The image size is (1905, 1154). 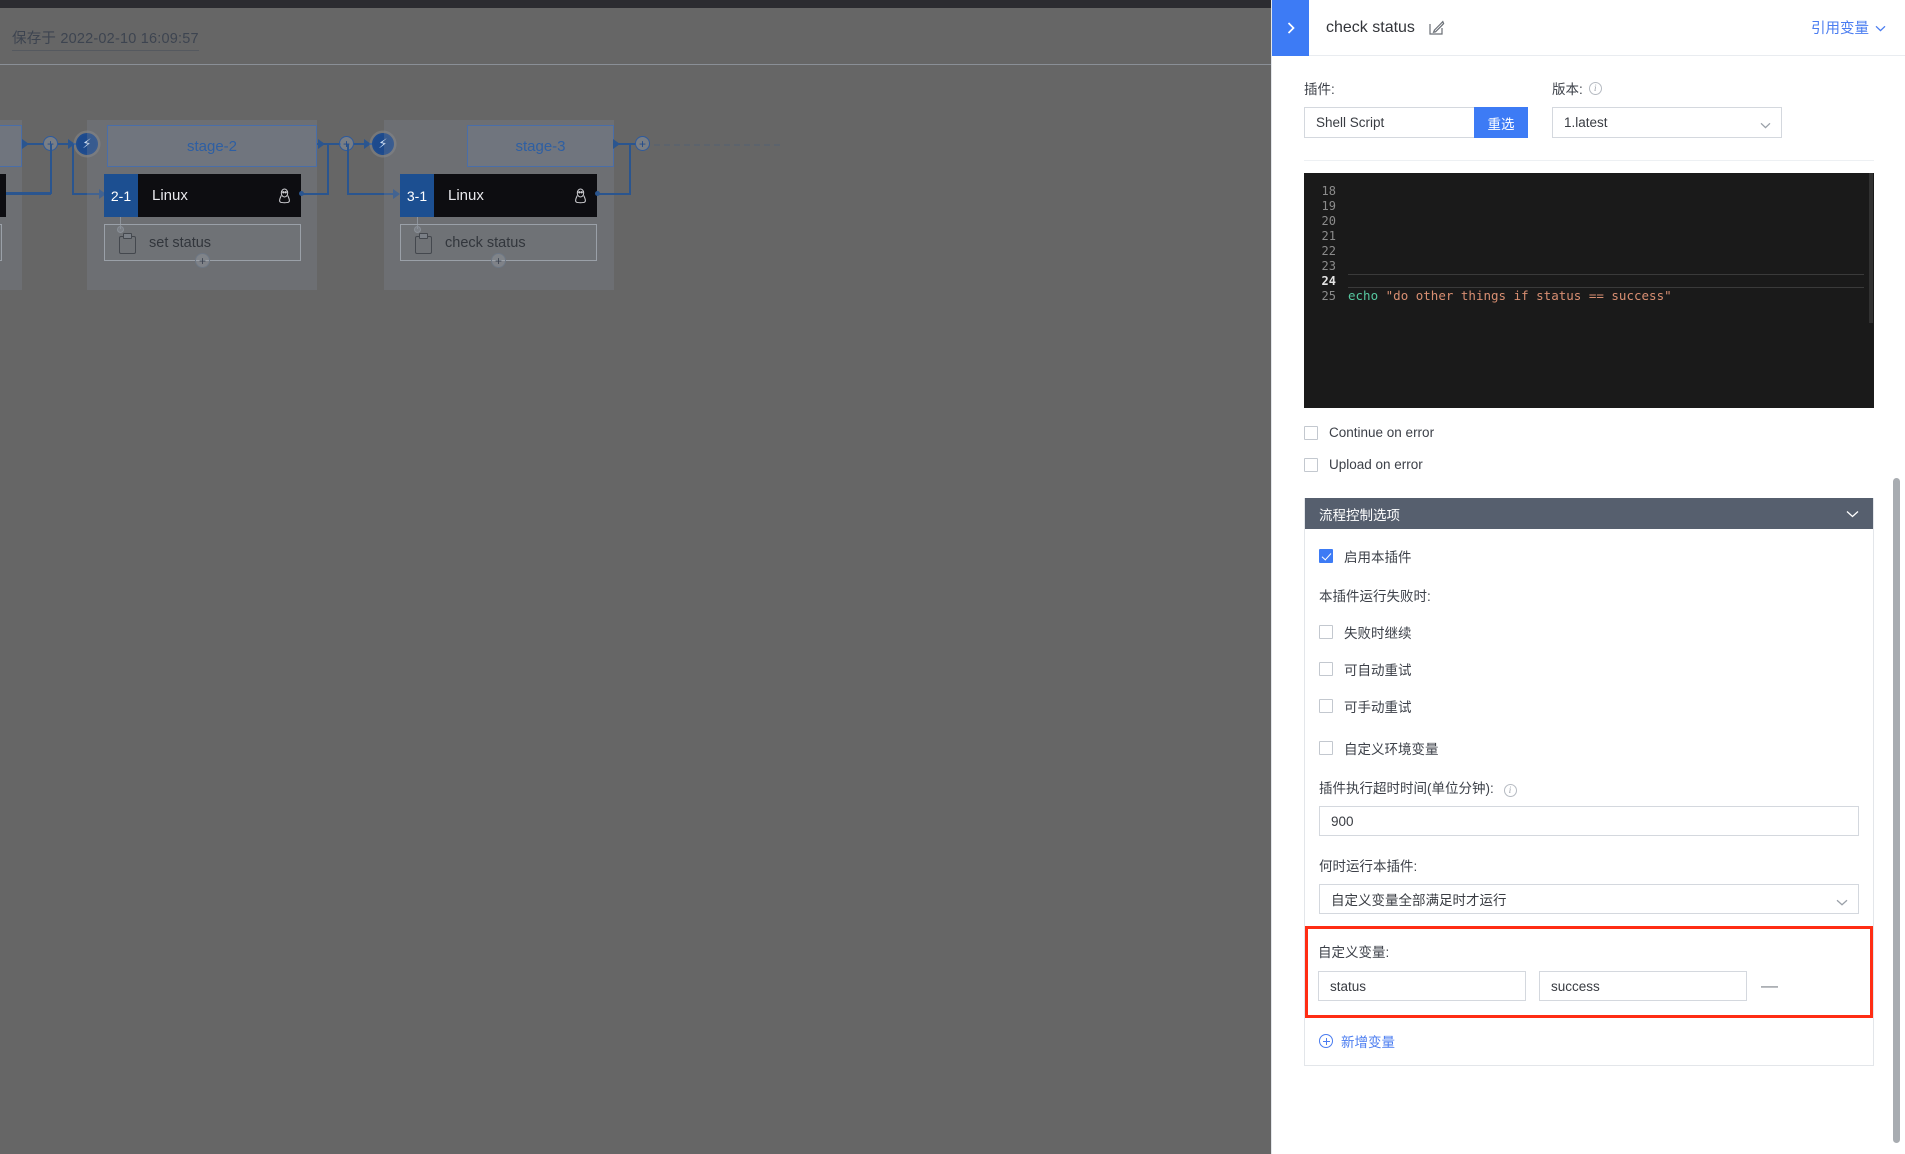 What do you see at coordinates (170, 195) in the screenshot?
I see `job-name-2-1: Linux` at bounding box center [170, 195].